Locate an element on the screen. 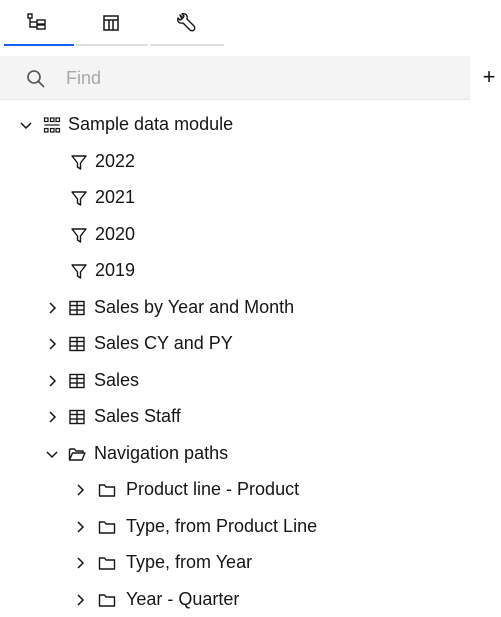 This screenshot has height=617, width=501. tab-bar is located at coordinates (250, 24).